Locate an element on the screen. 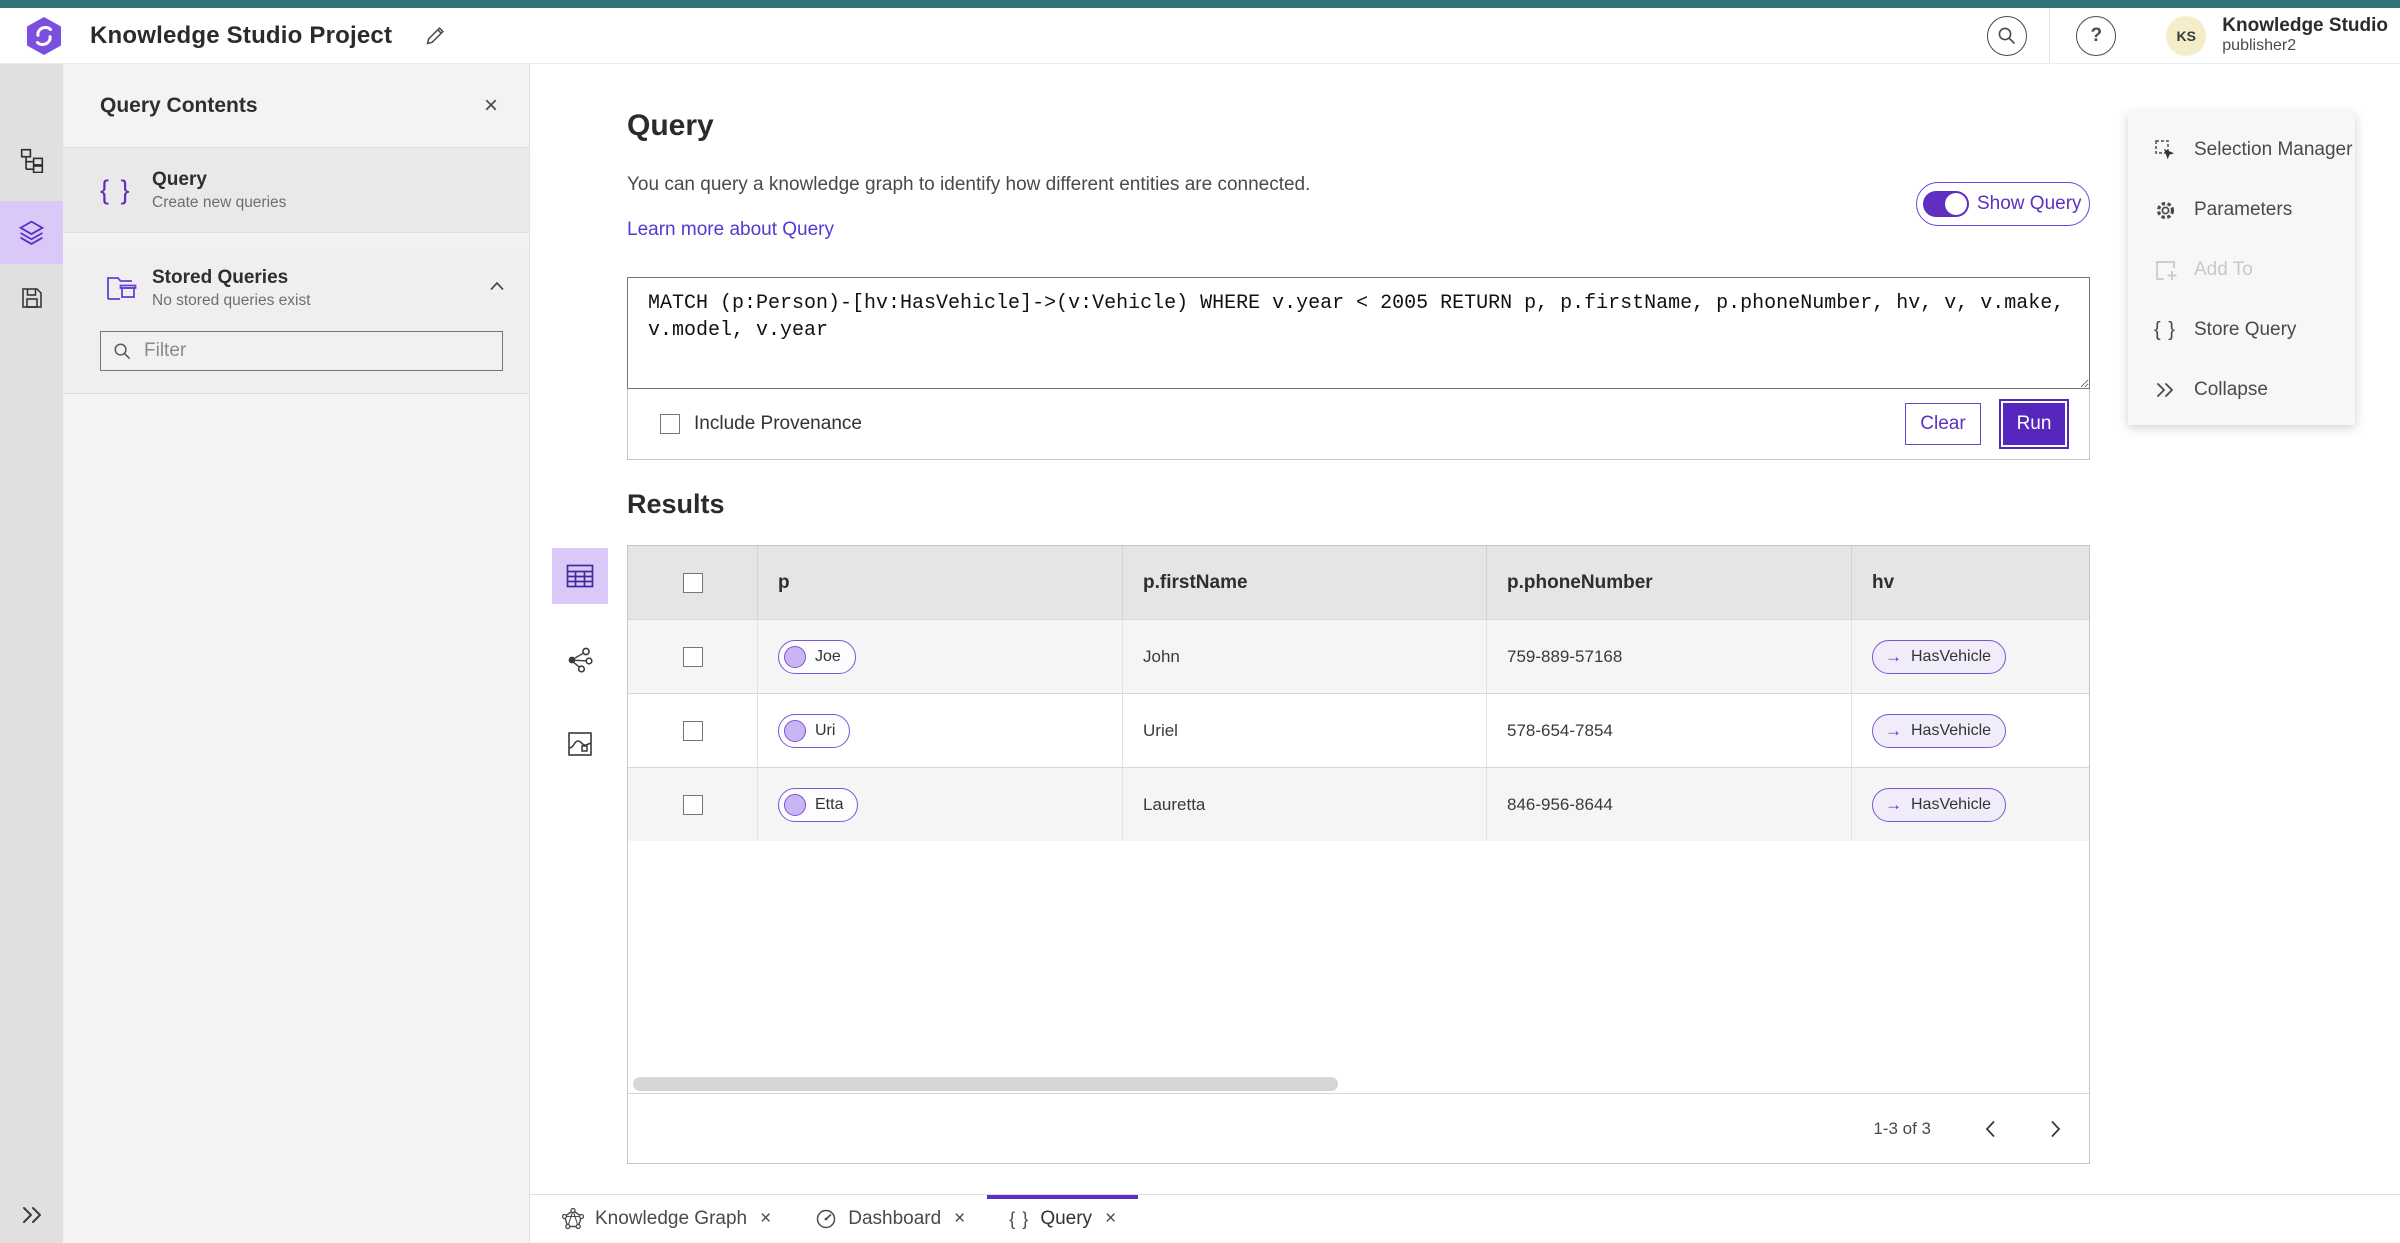 The height and width of the screenshot is (1243, 2400). tab-knowledge-graph: Knowledge Graph × is located at coordinates (666, 1219).